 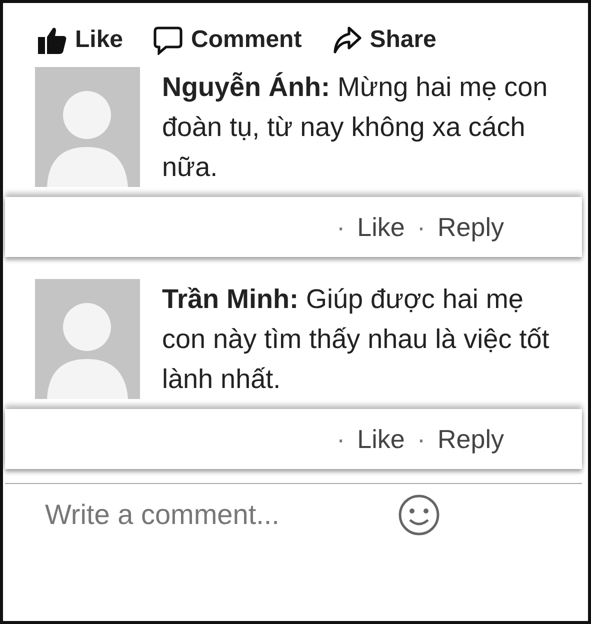 I want to click on comment-text: Nguyễn Ánh: Mừng hai mẹ con đoàn tụ, từ nay không xa cách nữa., so click(x=355, y=127).